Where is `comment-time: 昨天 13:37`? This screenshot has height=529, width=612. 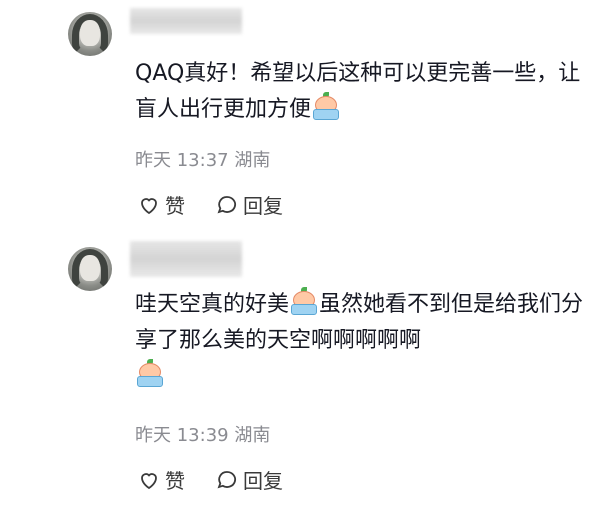
comment-time: 昨天 13:37 is located at coordinates (182, 160).